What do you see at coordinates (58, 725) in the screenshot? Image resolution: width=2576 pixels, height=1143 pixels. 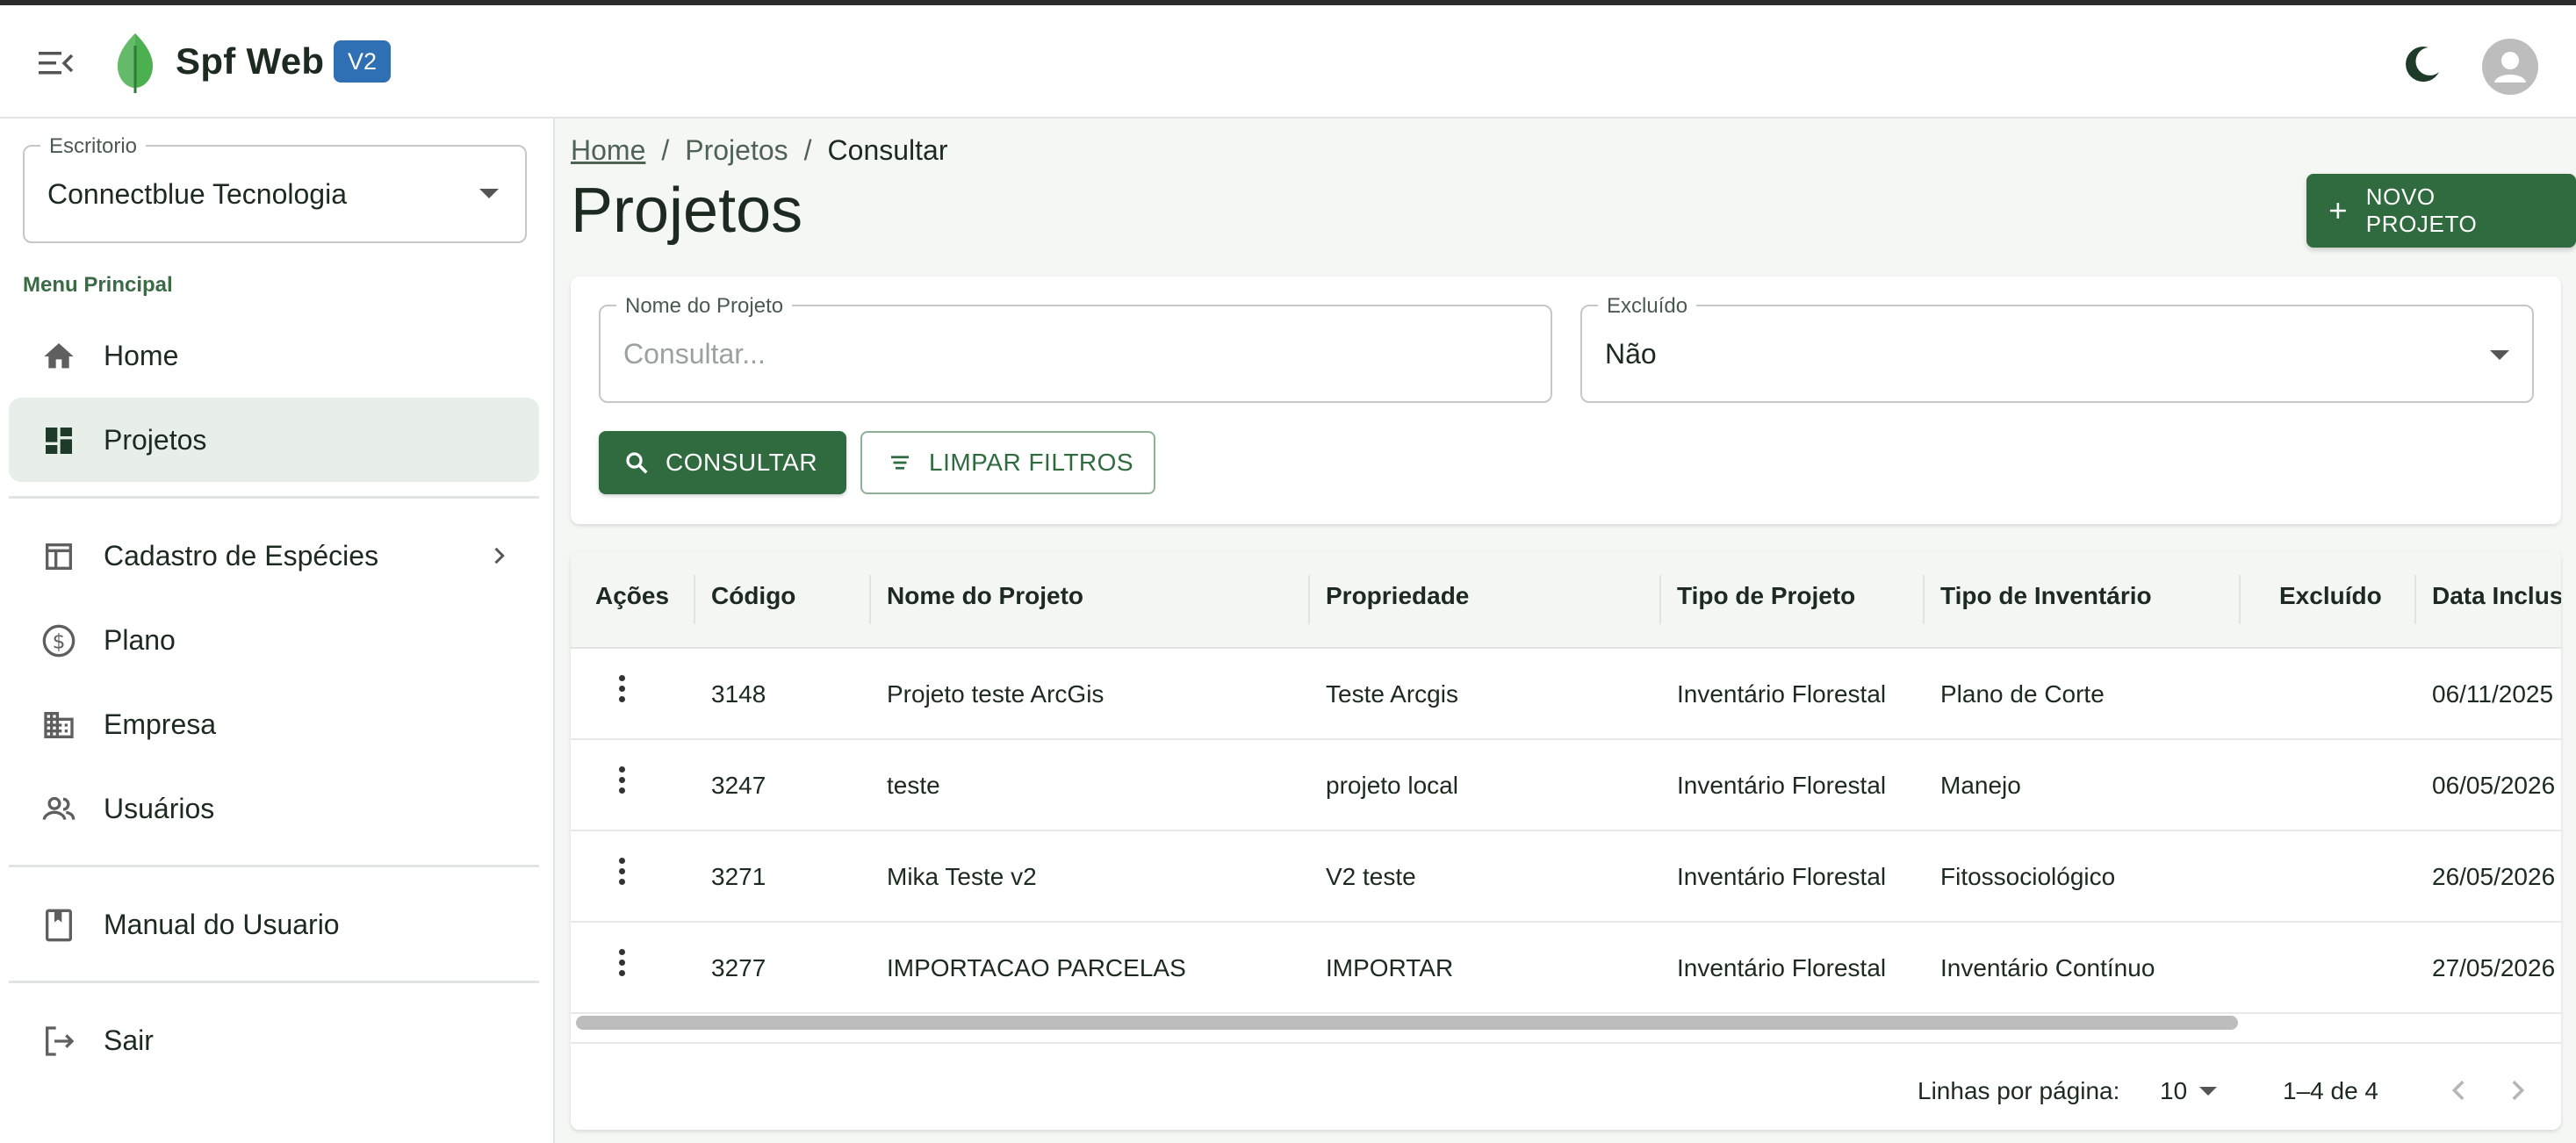 I see `building-icon` at bounding box center [58, 725].